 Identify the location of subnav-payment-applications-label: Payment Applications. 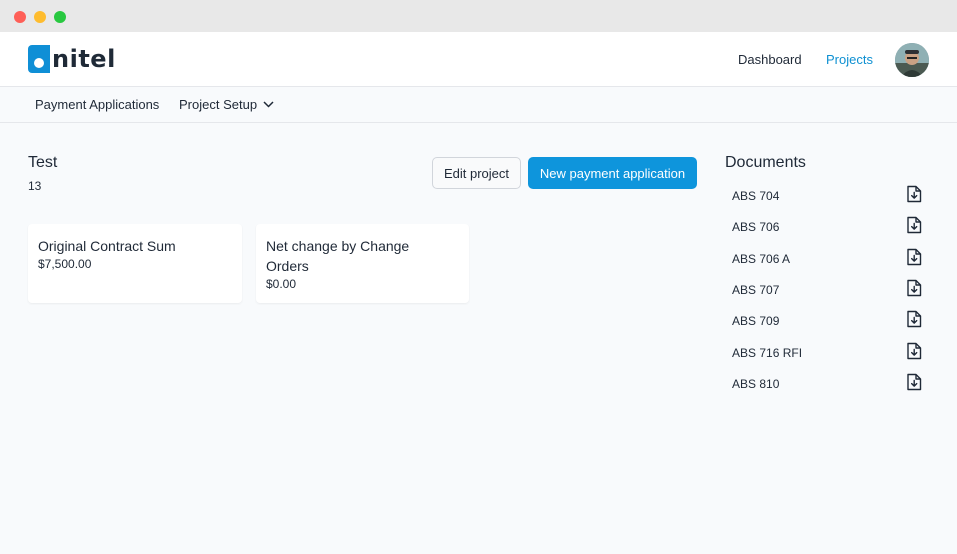
(97, 104).